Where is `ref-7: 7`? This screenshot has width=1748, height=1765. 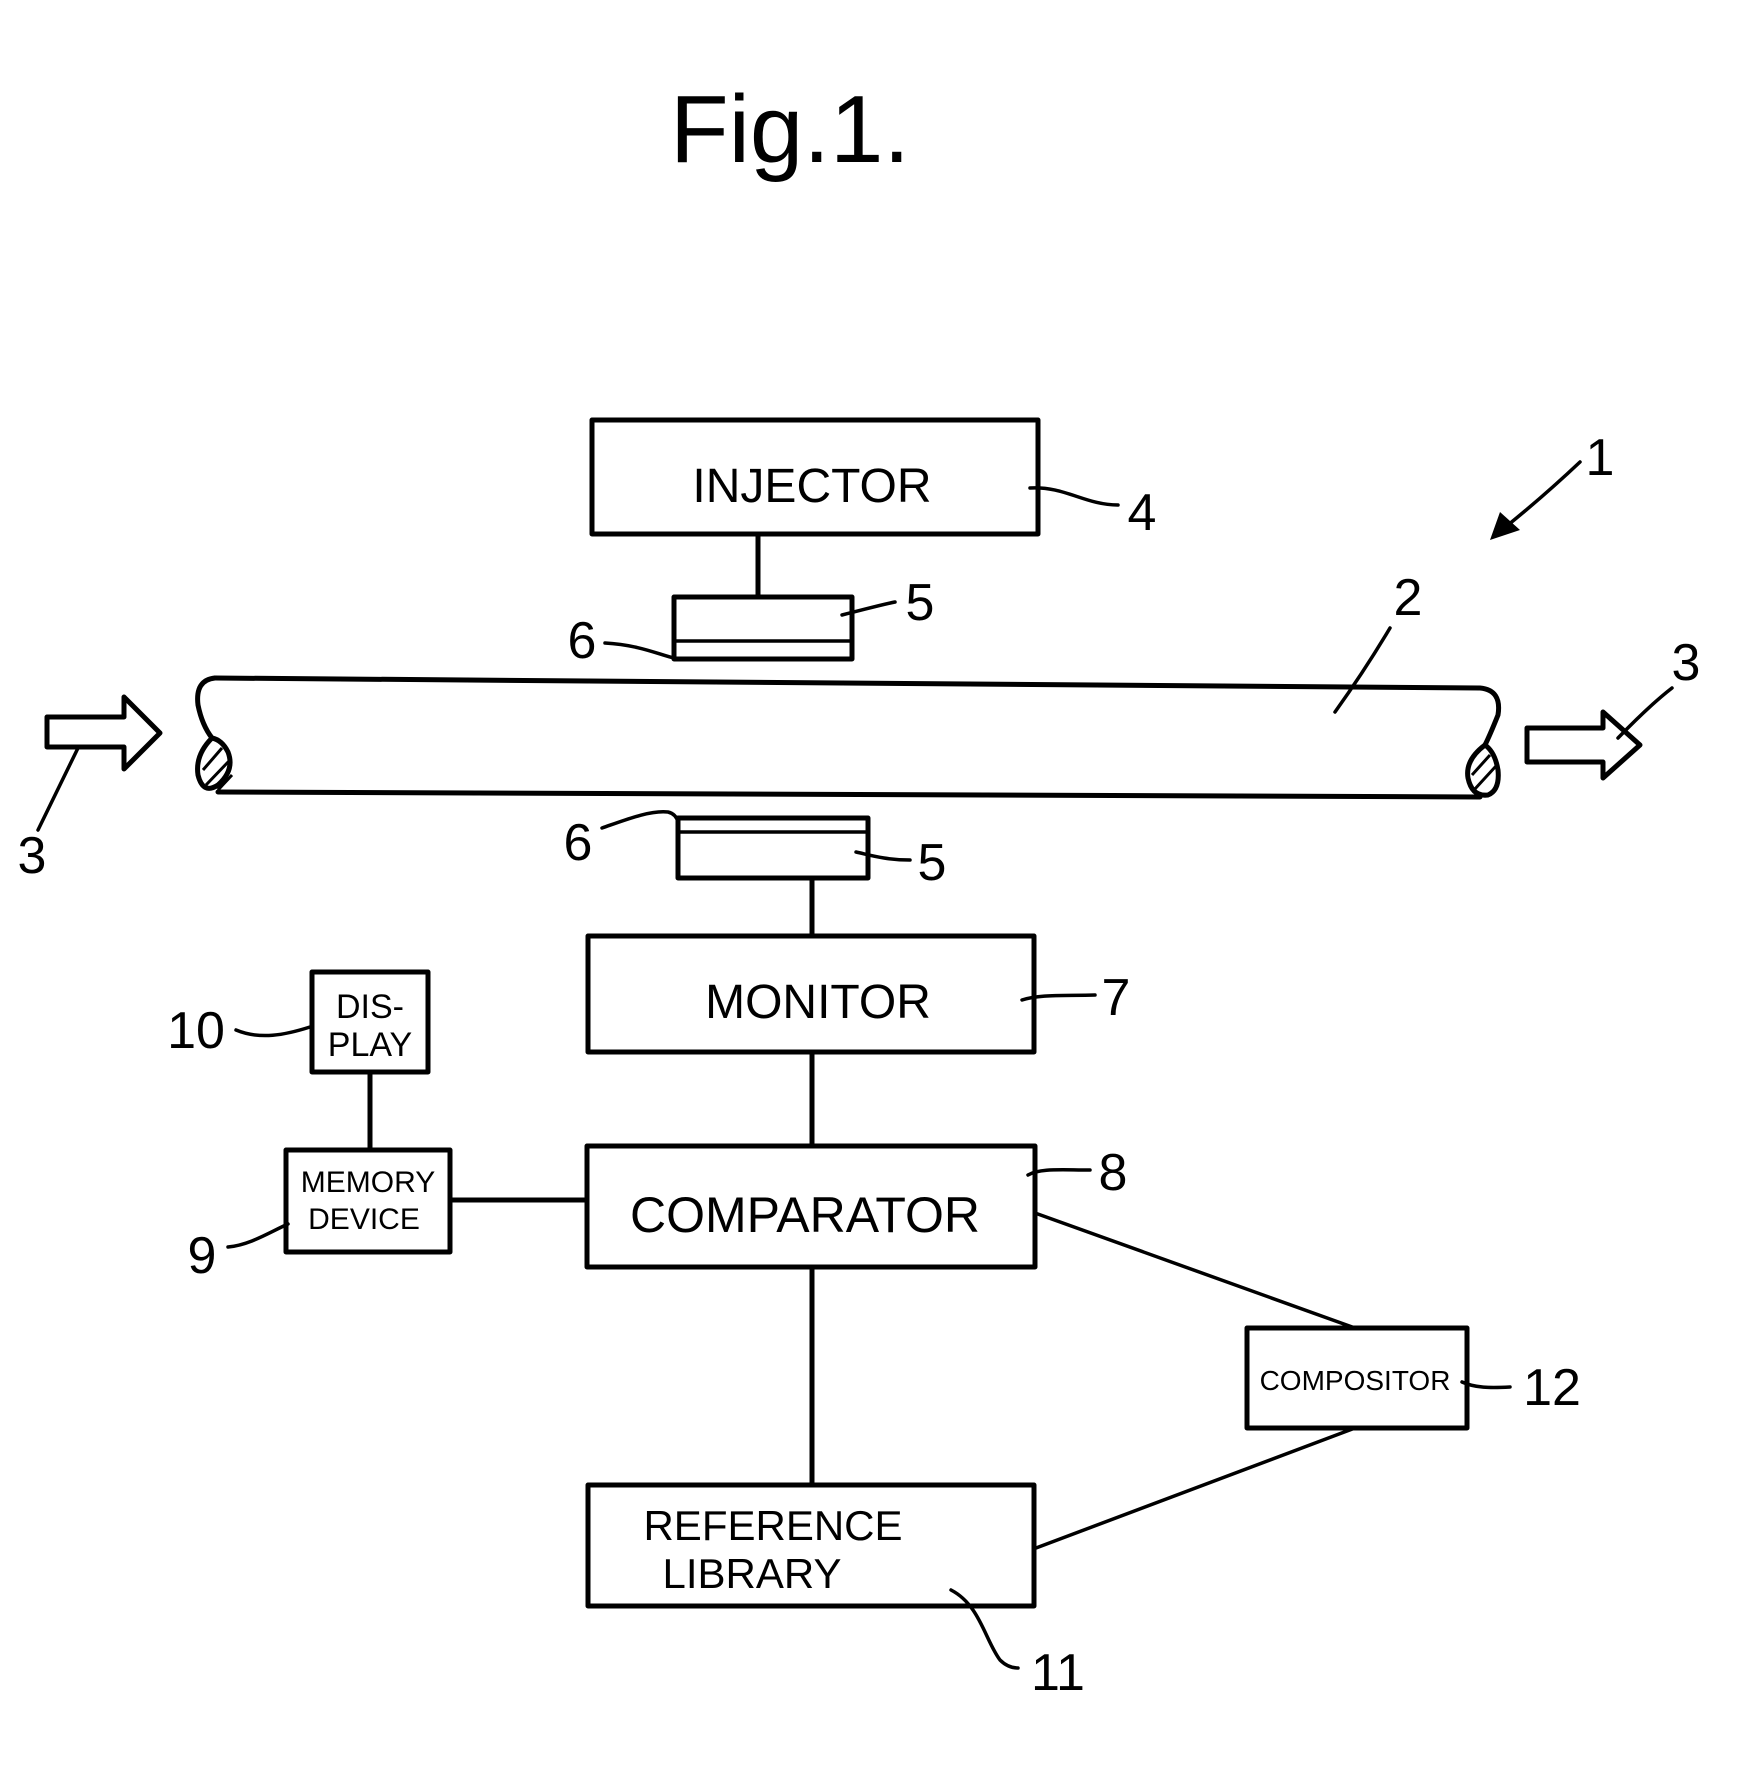
ref-7: 7 is located at coordinates (1116, 998).